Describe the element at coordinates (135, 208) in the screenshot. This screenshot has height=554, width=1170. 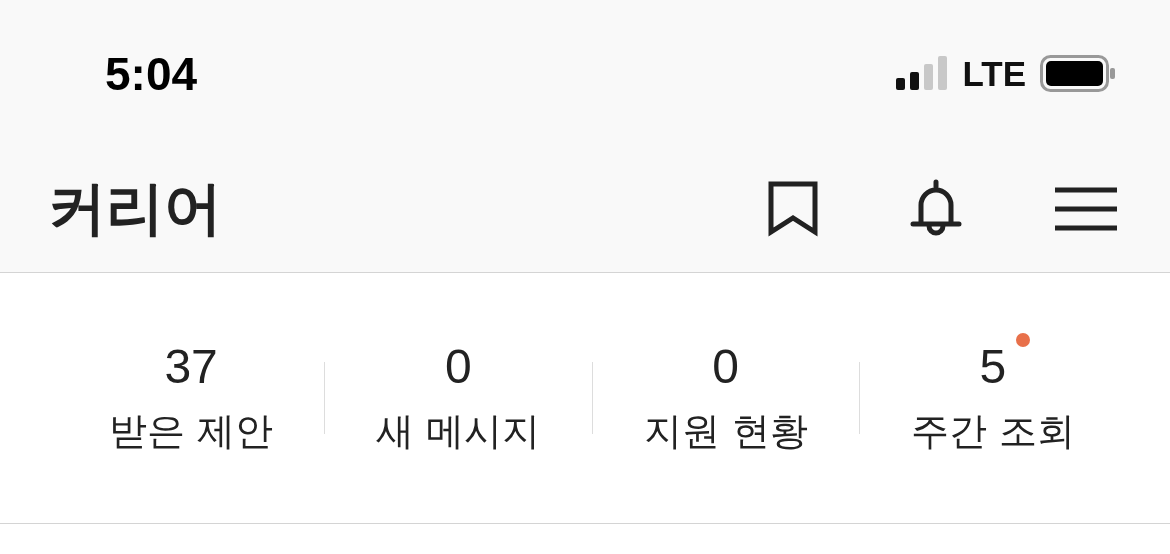
I see `page-title: 커리어` at that location.